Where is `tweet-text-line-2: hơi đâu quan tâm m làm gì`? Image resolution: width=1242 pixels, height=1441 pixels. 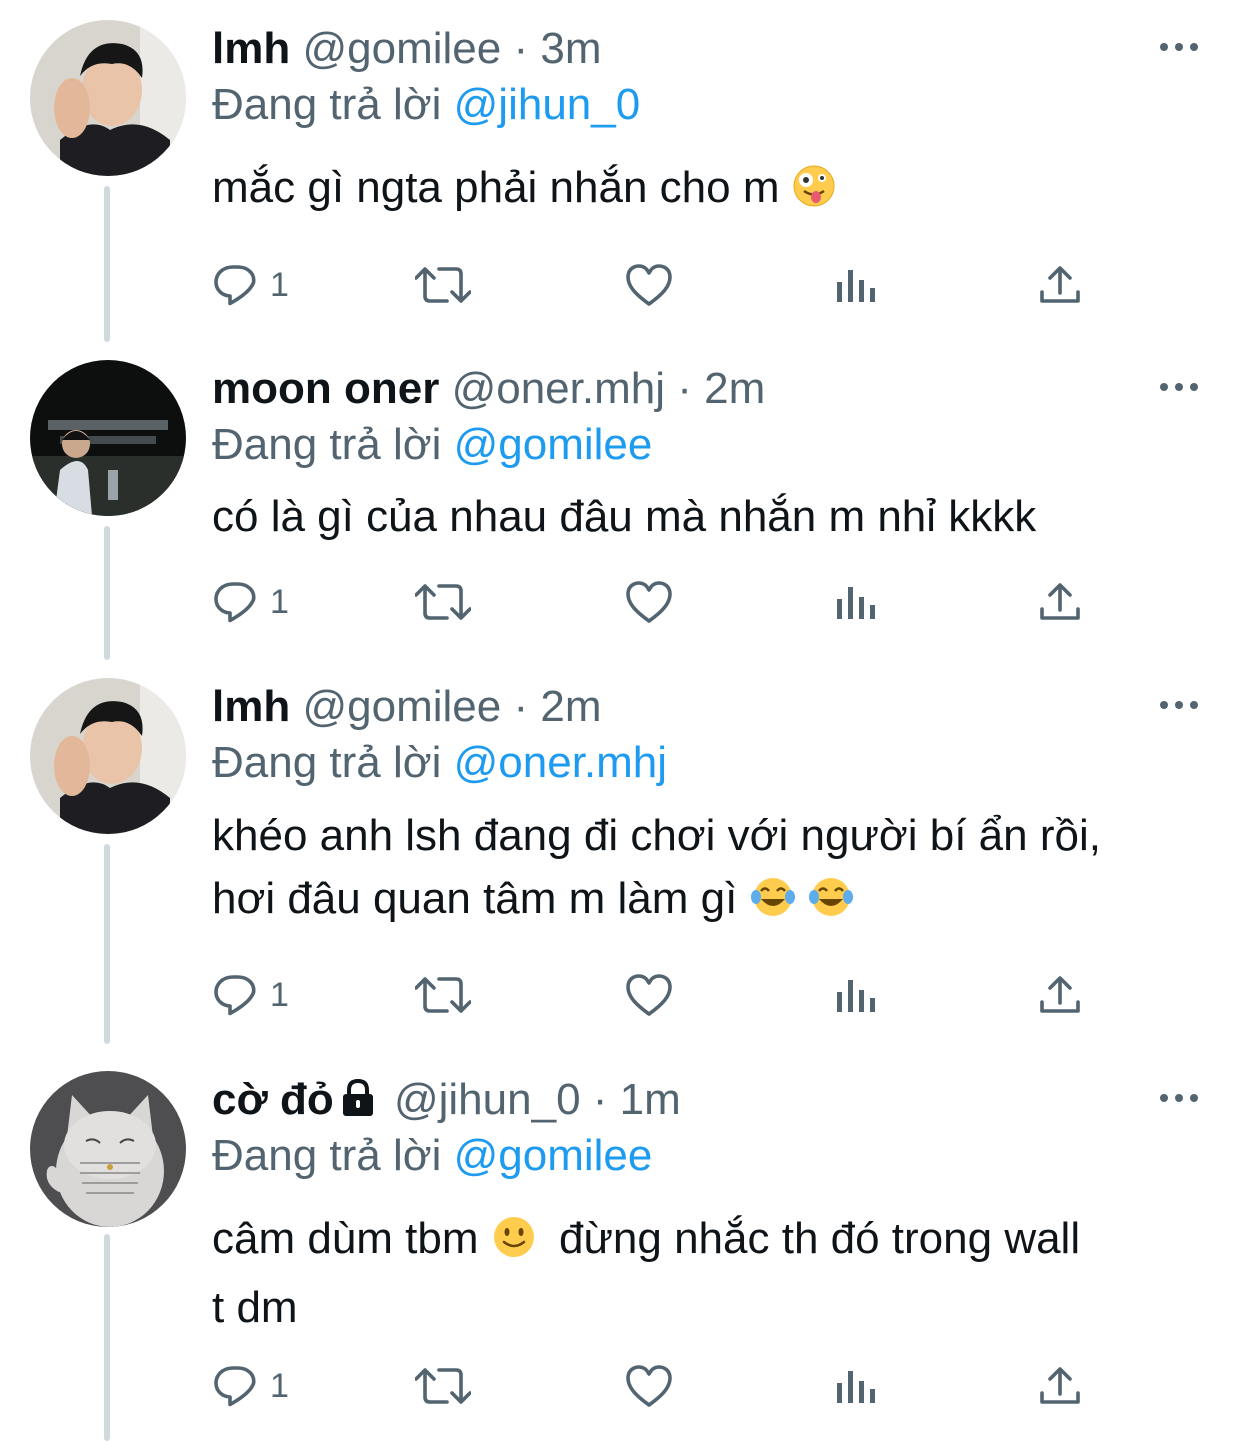 tweet-text-line-2: hơi đâu quan tâm m làm gì is located at coordinates (707, 901).